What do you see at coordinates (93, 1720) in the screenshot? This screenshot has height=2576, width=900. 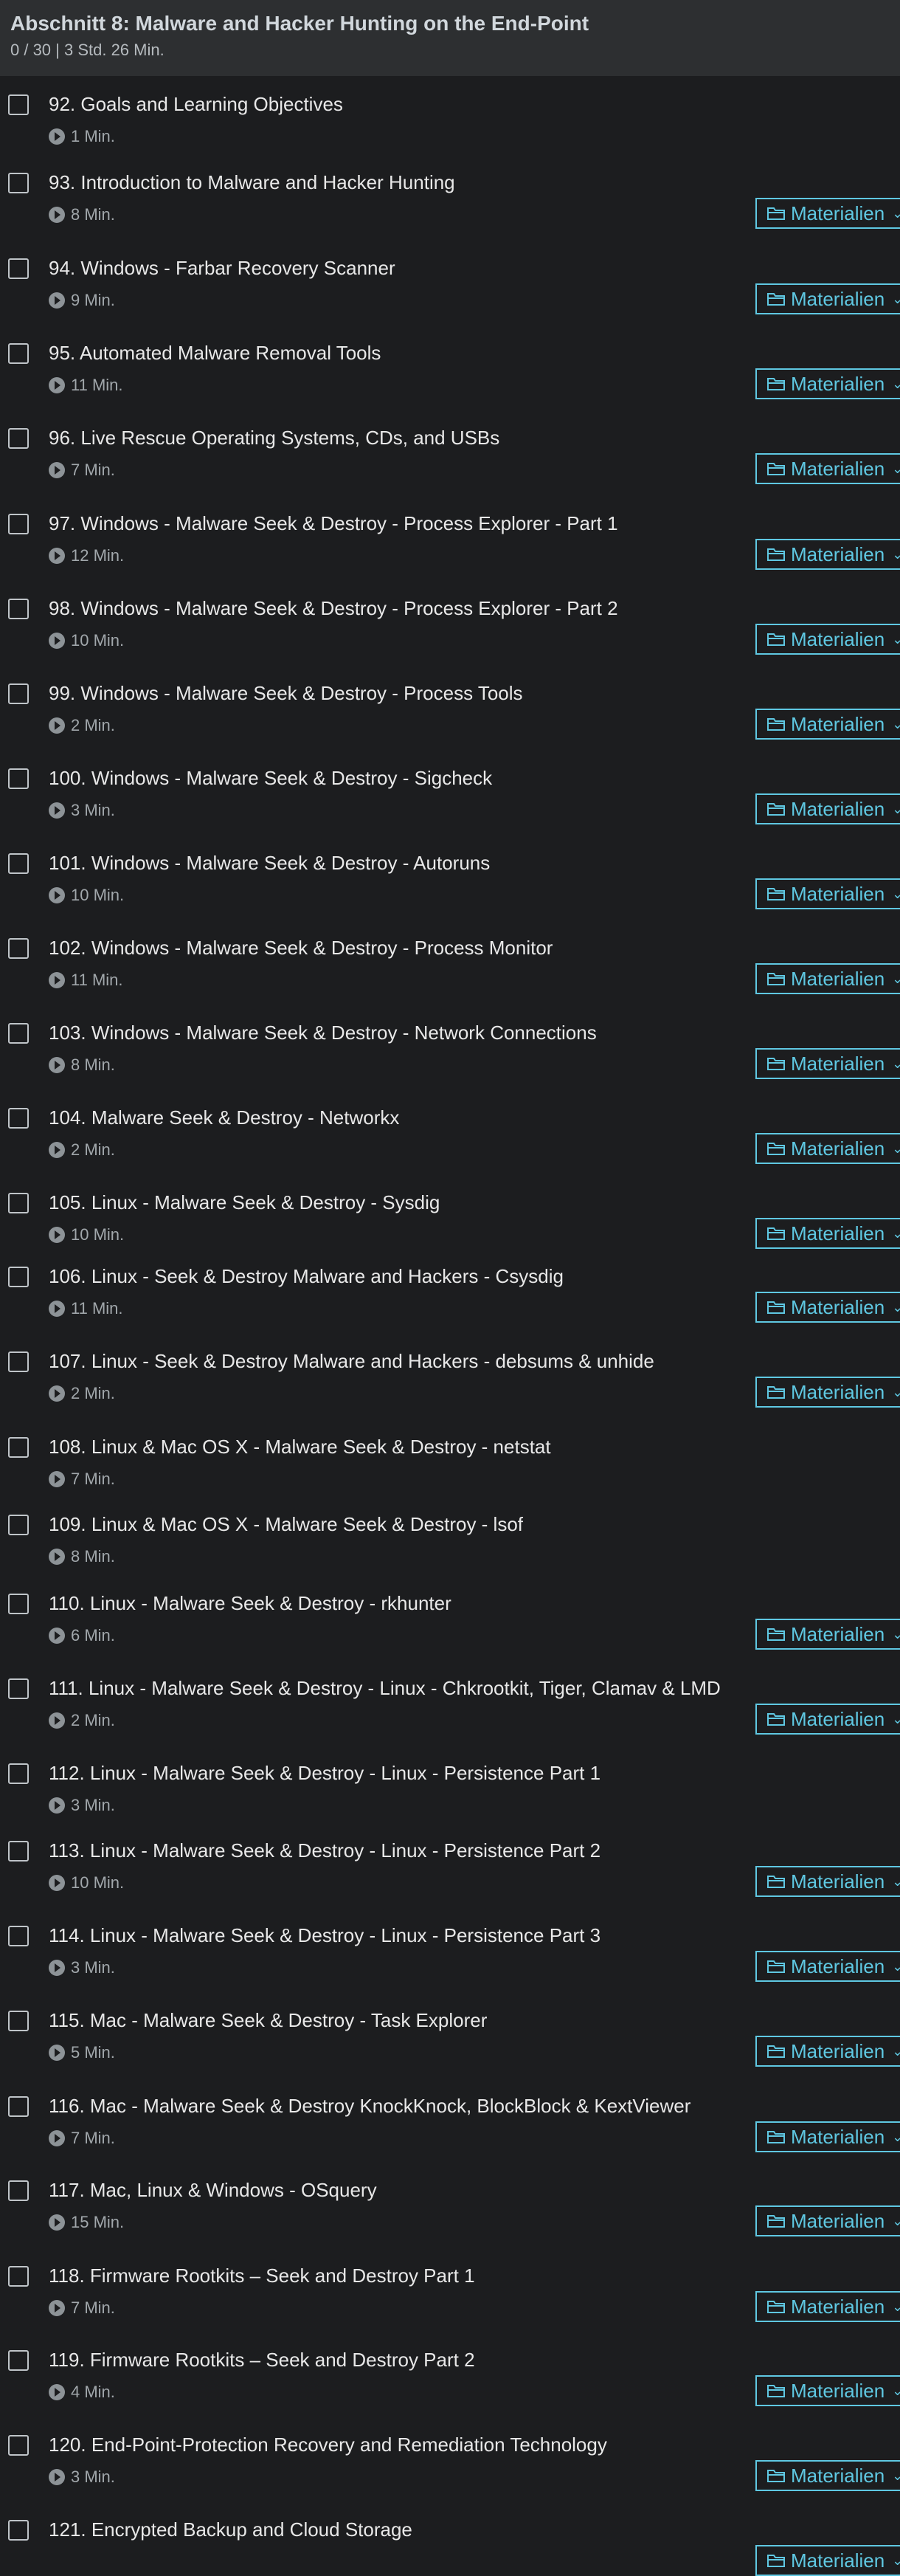 I see `duration-text: 2 Min.` at bounding box center [93, 1720].